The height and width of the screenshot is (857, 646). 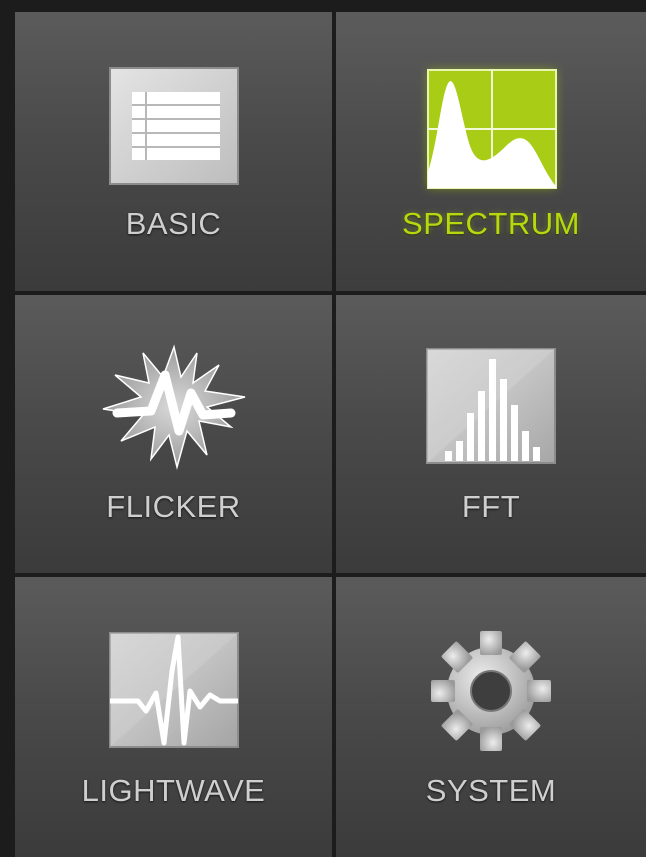 I want to click on menu-label-fft: FFT, so click(x=491, y=506).